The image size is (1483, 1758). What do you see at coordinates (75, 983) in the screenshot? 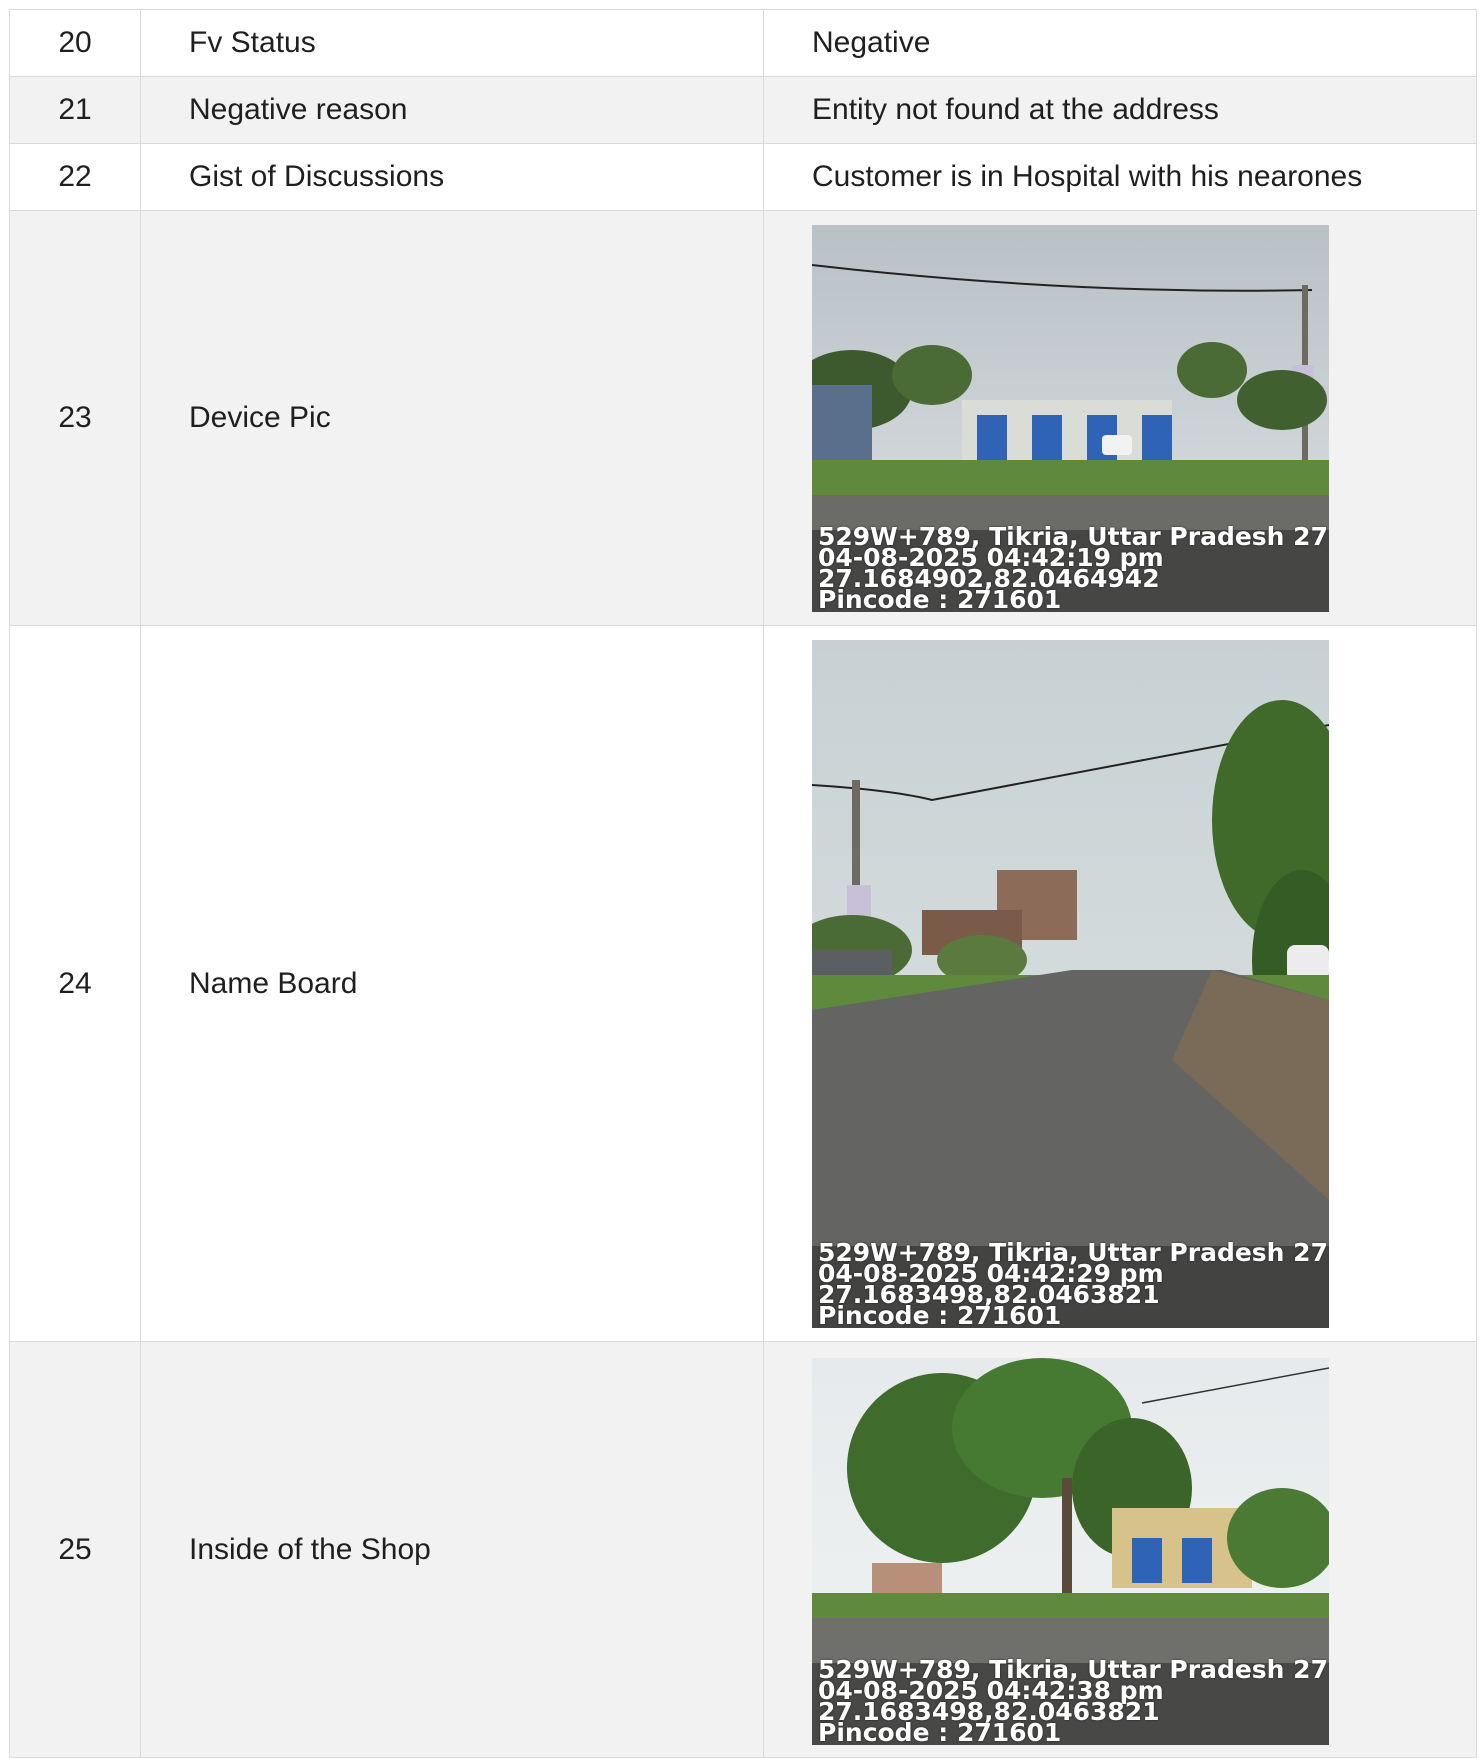
I see `row-number: 24` at bounding box center [75, 983].